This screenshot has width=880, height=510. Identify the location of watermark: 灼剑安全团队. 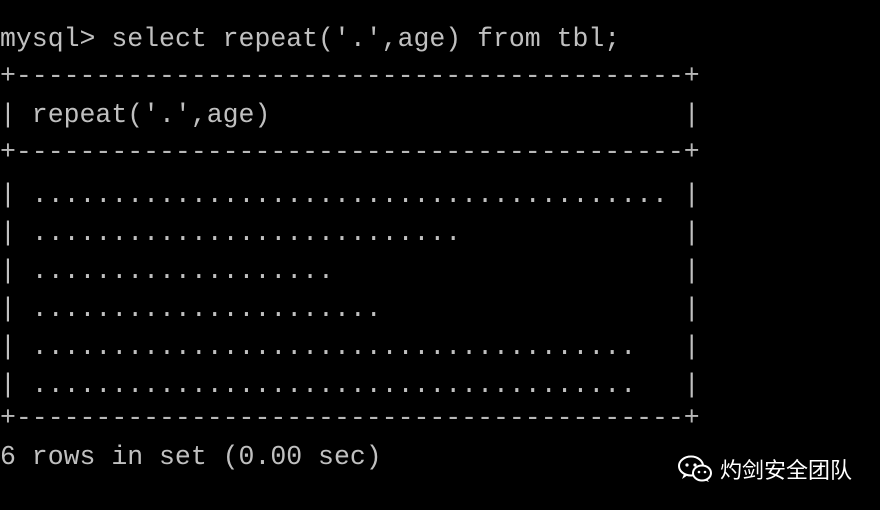
(764, 469).